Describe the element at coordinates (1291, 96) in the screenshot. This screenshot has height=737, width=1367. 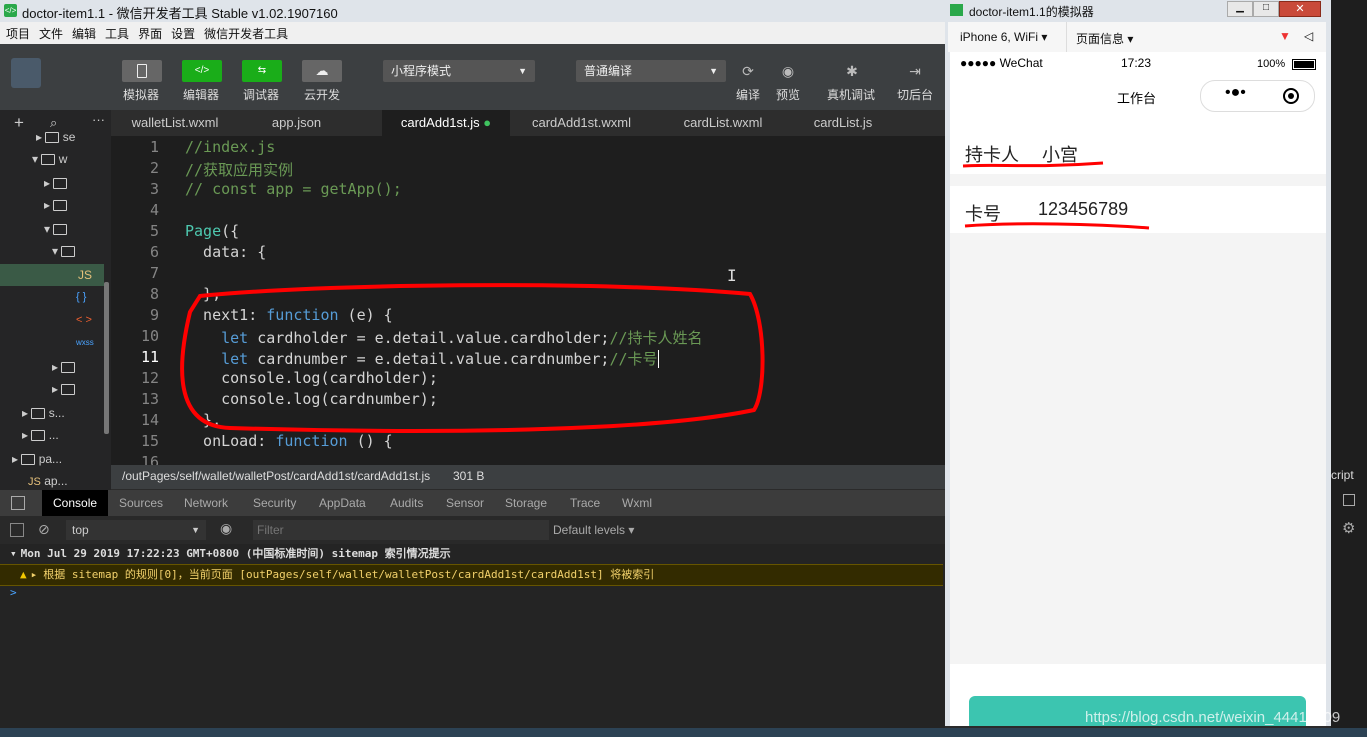
I see `close-circle-icon` at that location.